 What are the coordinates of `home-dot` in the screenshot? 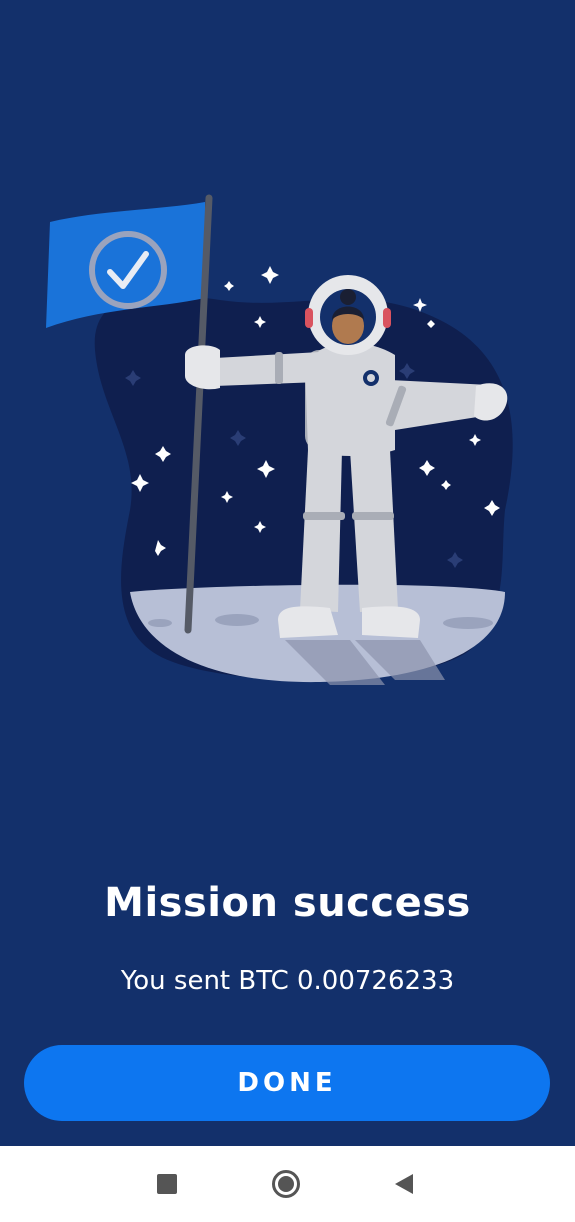 It's located at (286, 1184).